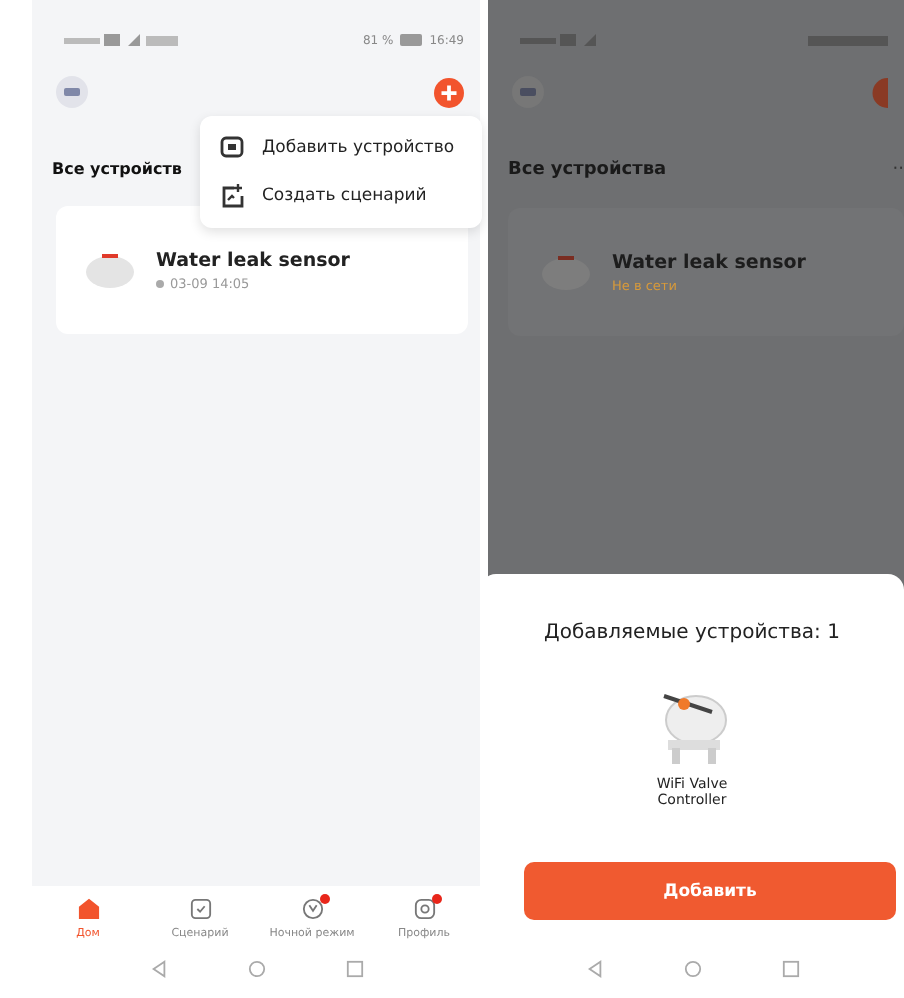  Describe the element at coordinates (341, 148) in the screenshot. I see `menu-item: Добавить устройство` at that location.